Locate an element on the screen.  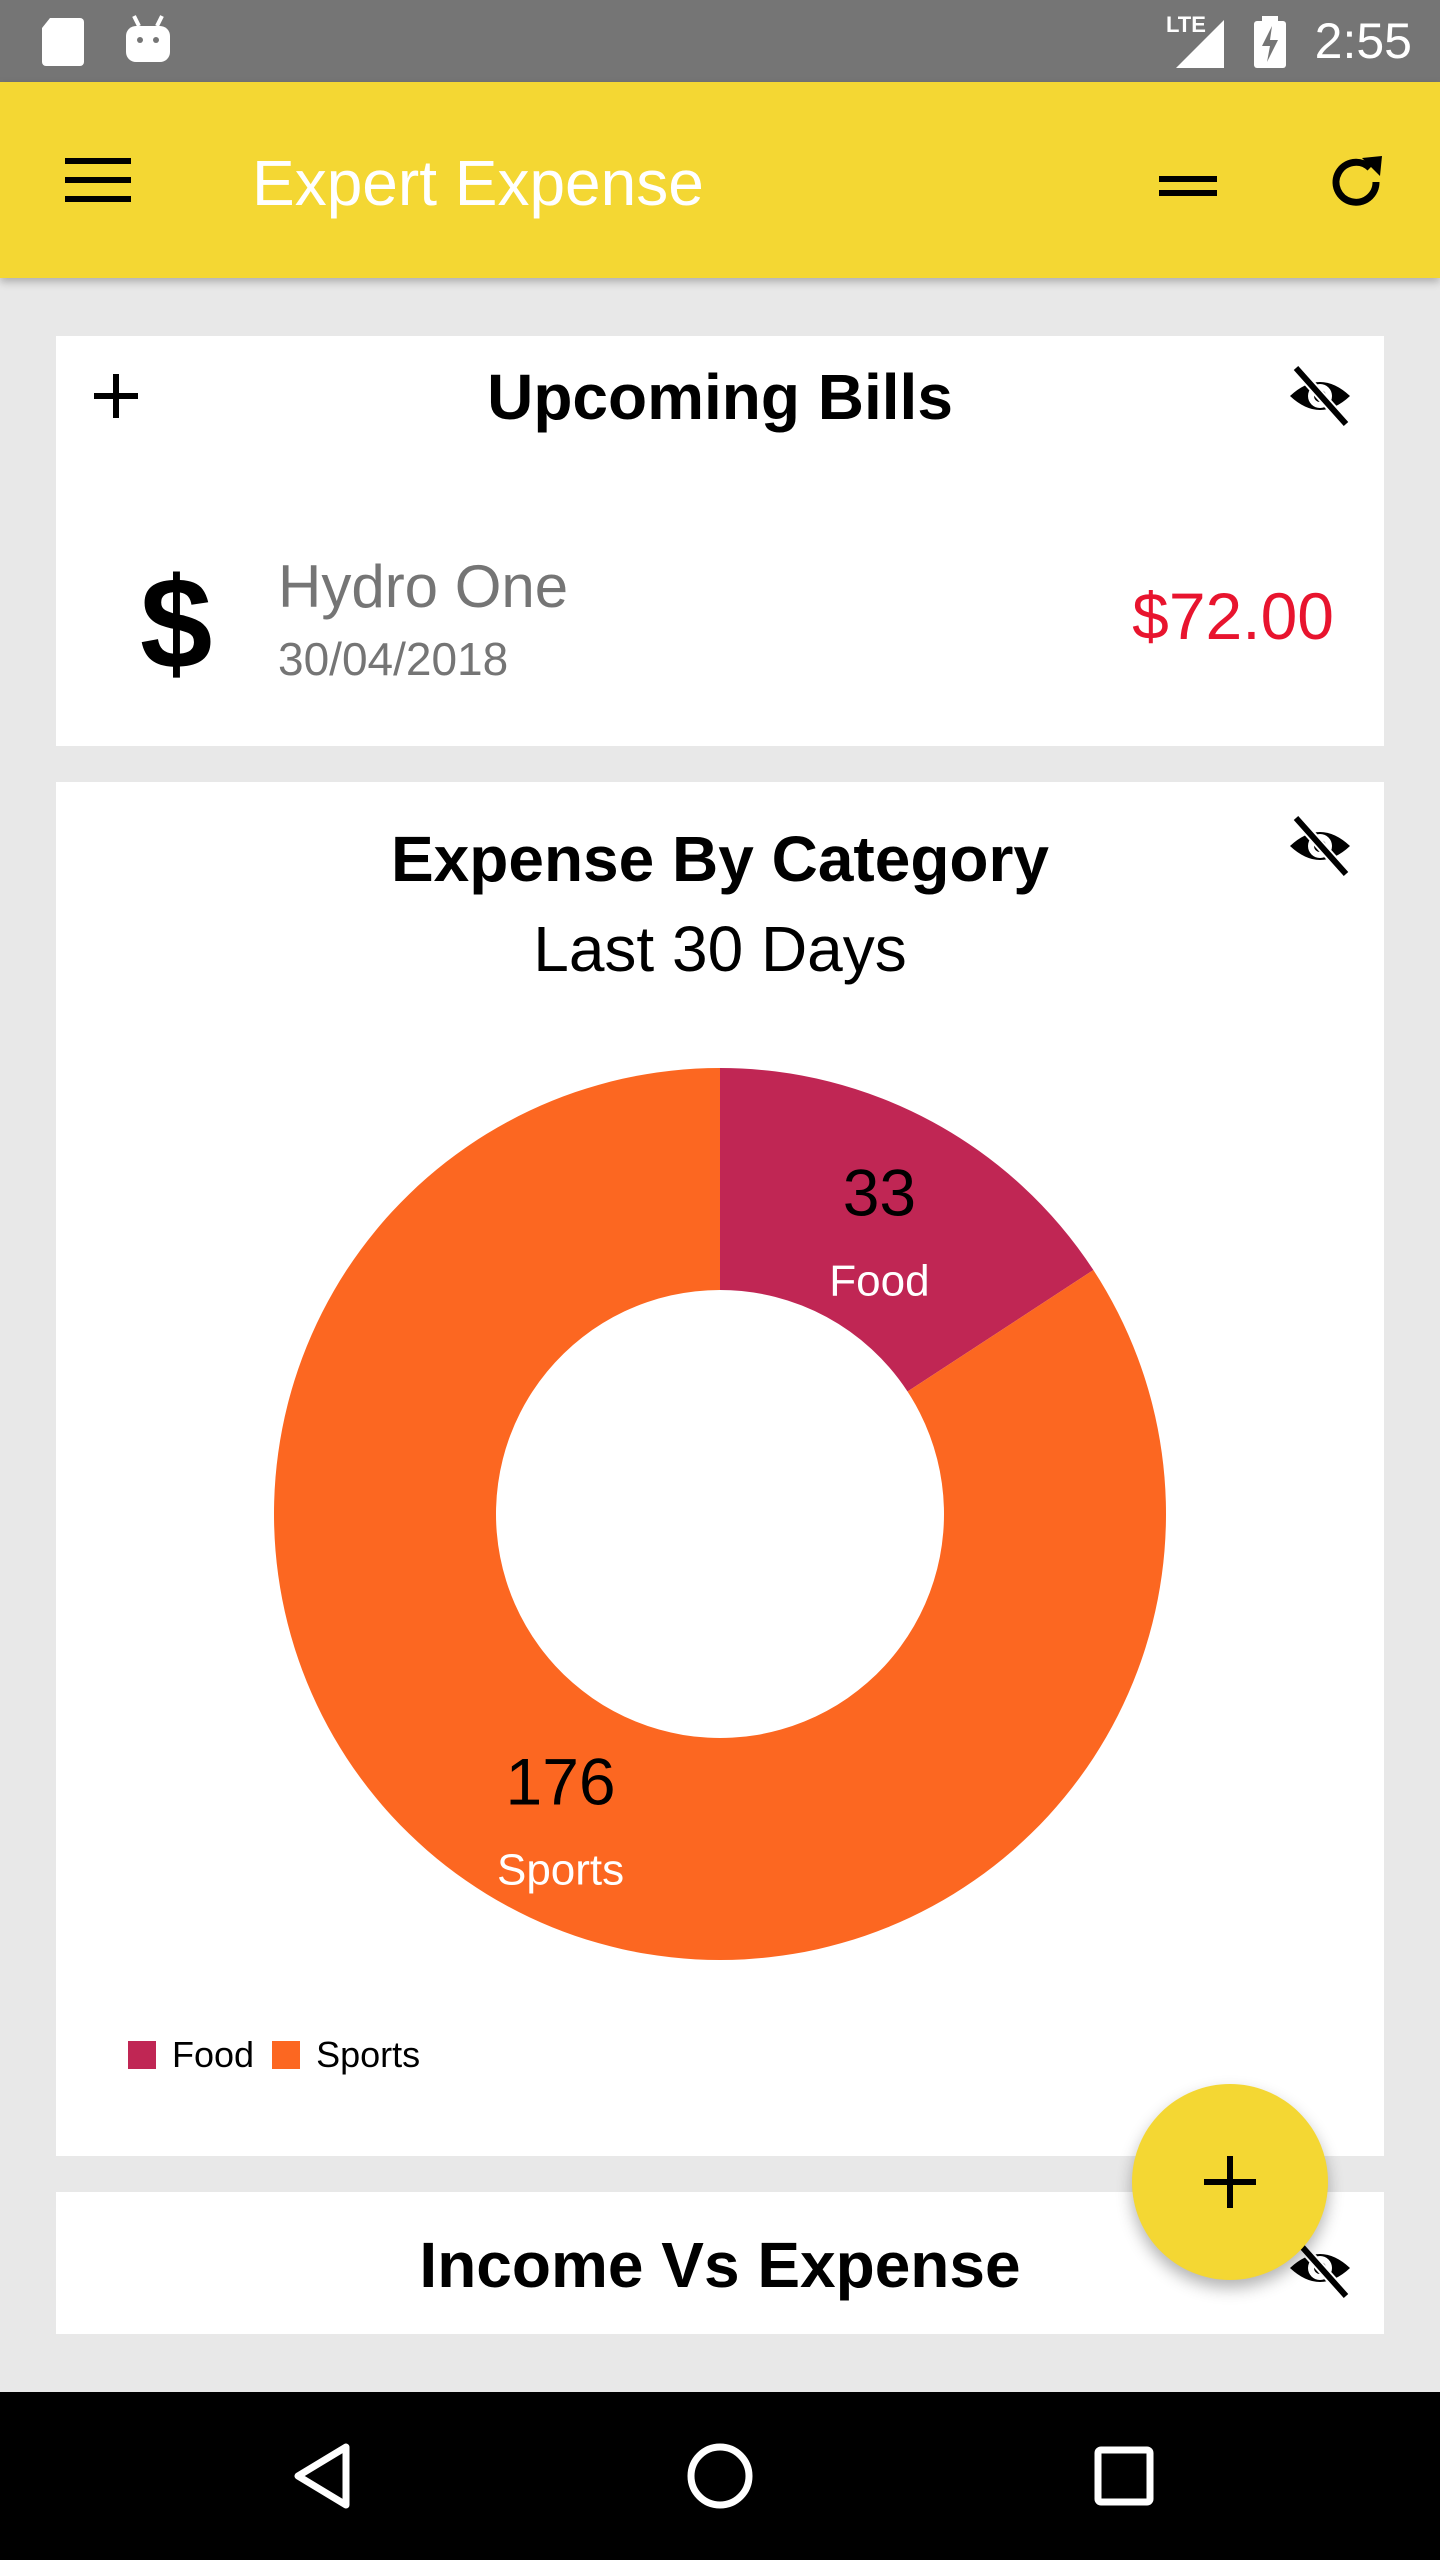
status-clock: 2:55 is located at coordinates (1363, 41).